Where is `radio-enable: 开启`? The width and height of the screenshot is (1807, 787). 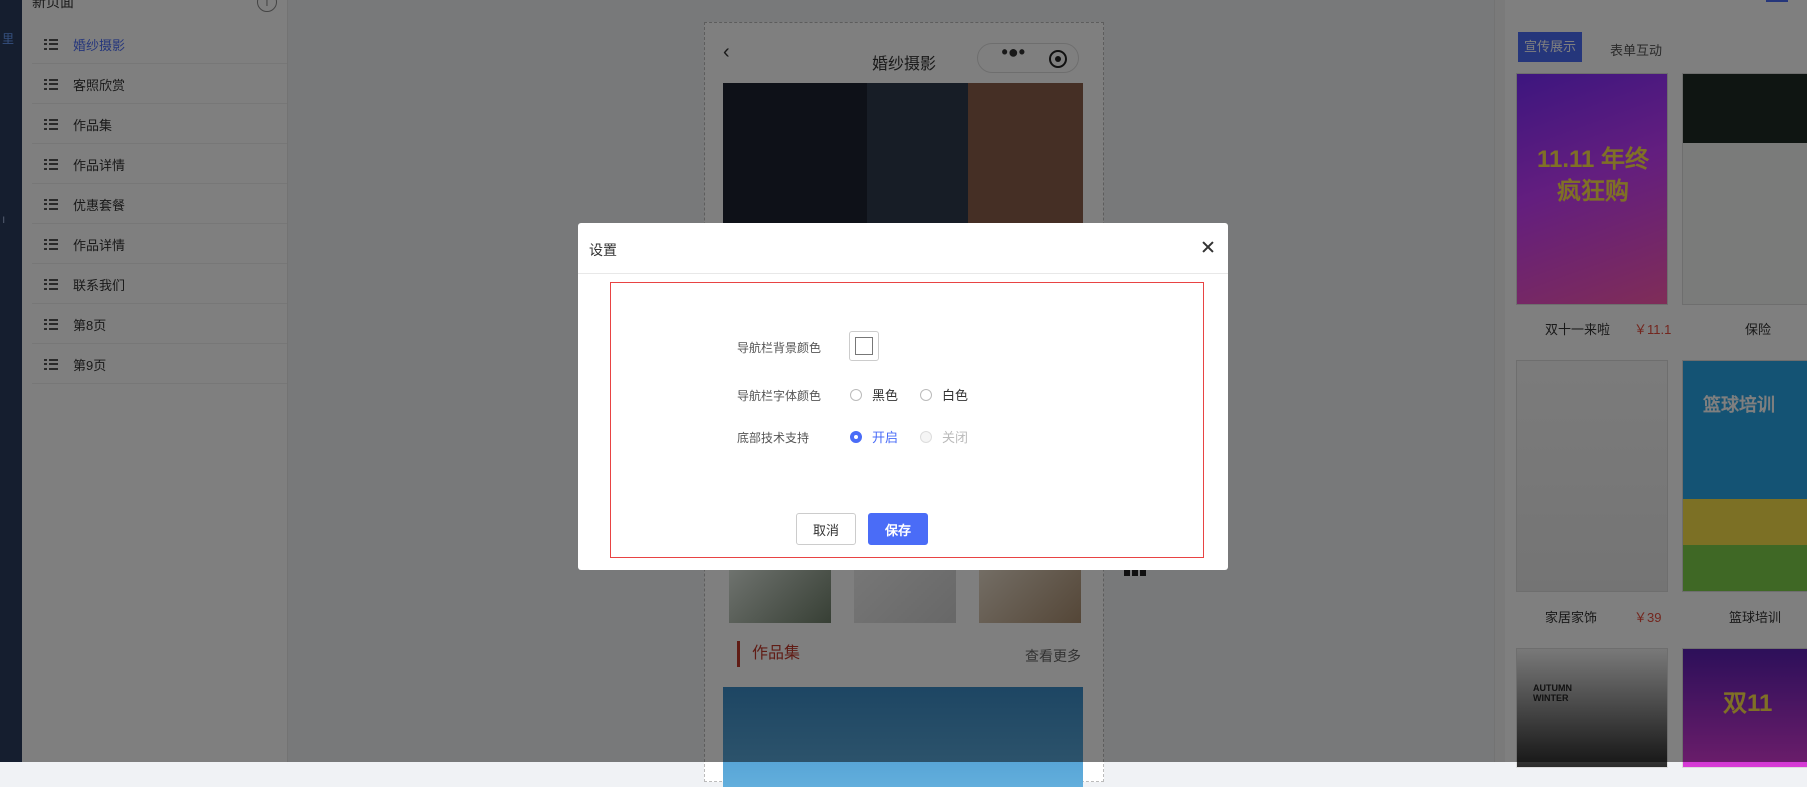
radio-enable: 开启 is located at coordinates (874, 436).